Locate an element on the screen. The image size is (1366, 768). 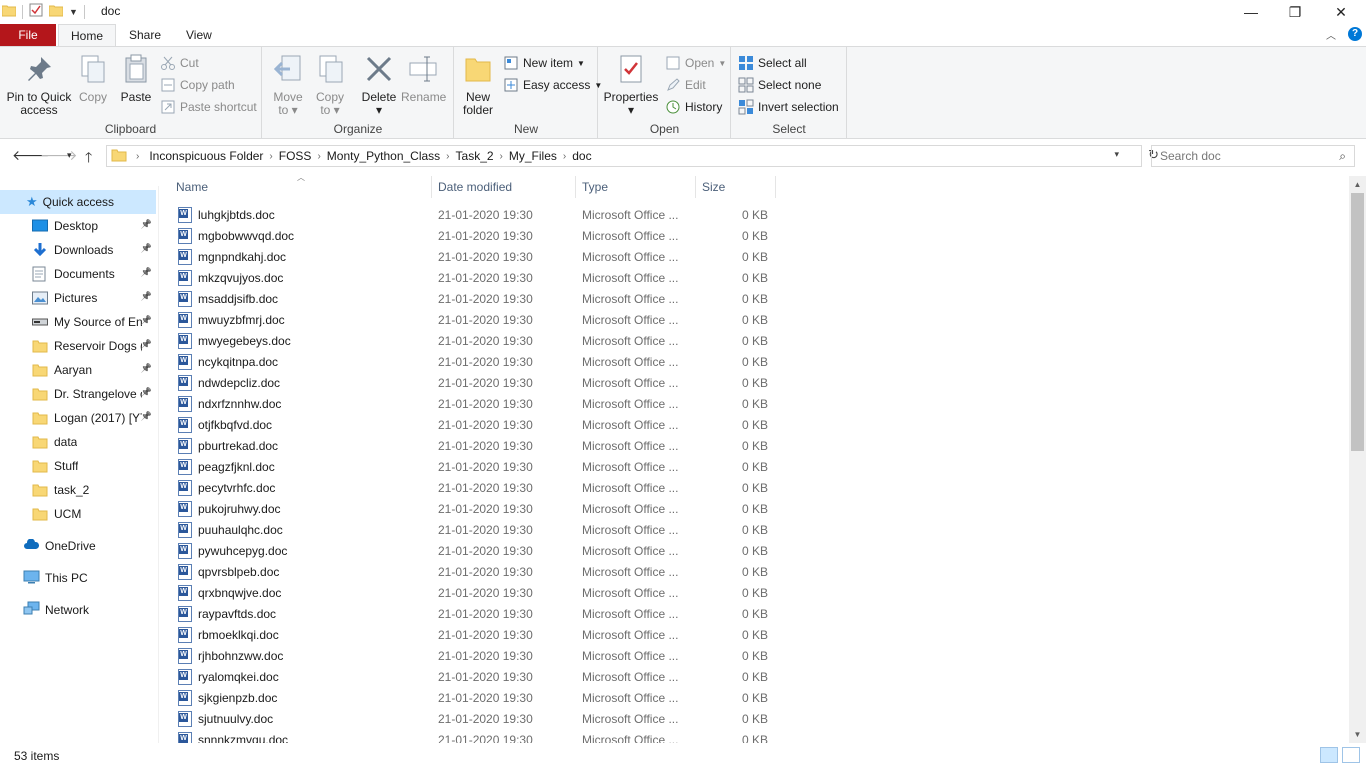
close-button: ✕ is located at coordinates (1341, 12).